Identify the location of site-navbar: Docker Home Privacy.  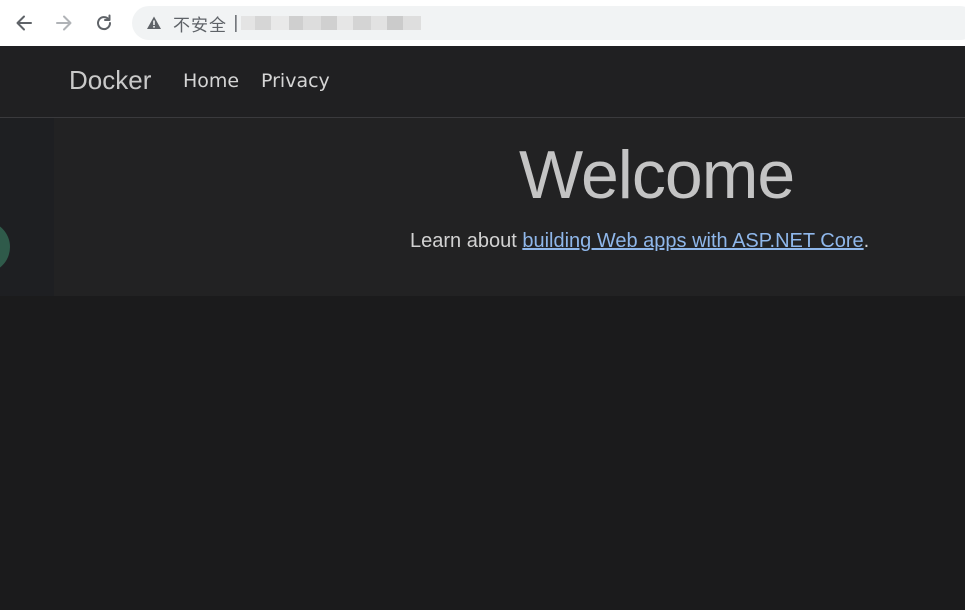
(482, 82).